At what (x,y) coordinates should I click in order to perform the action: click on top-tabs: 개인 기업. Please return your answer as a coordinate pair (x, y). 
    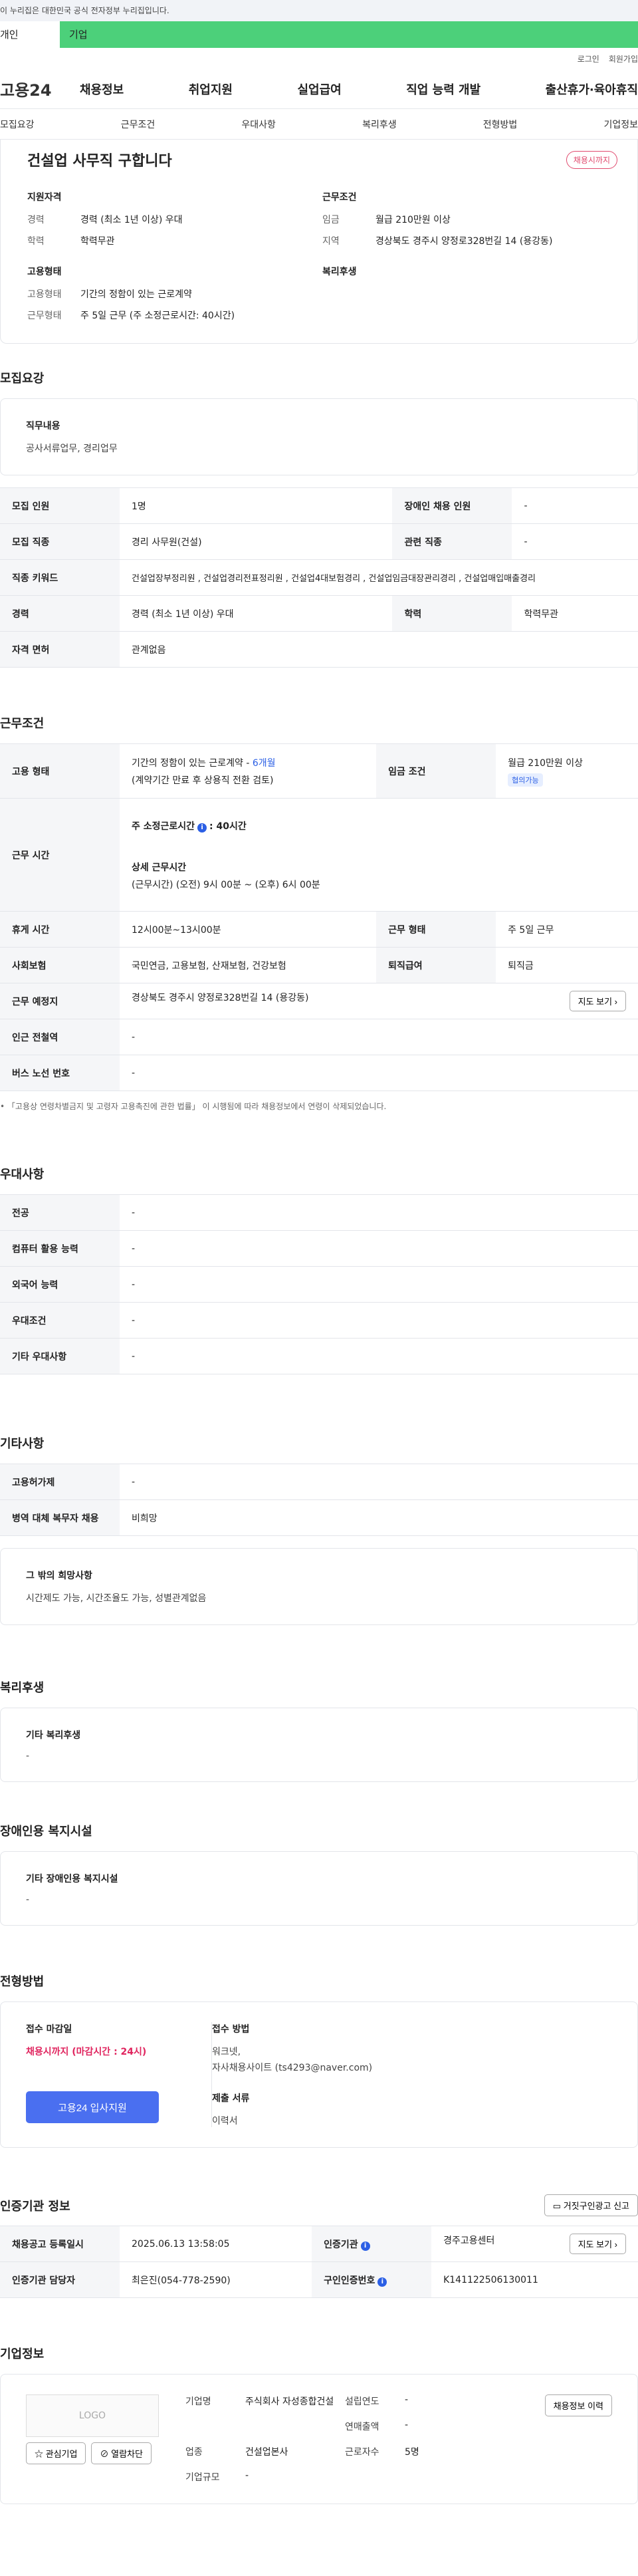
    Looking at the image, I should click on (319, 34).